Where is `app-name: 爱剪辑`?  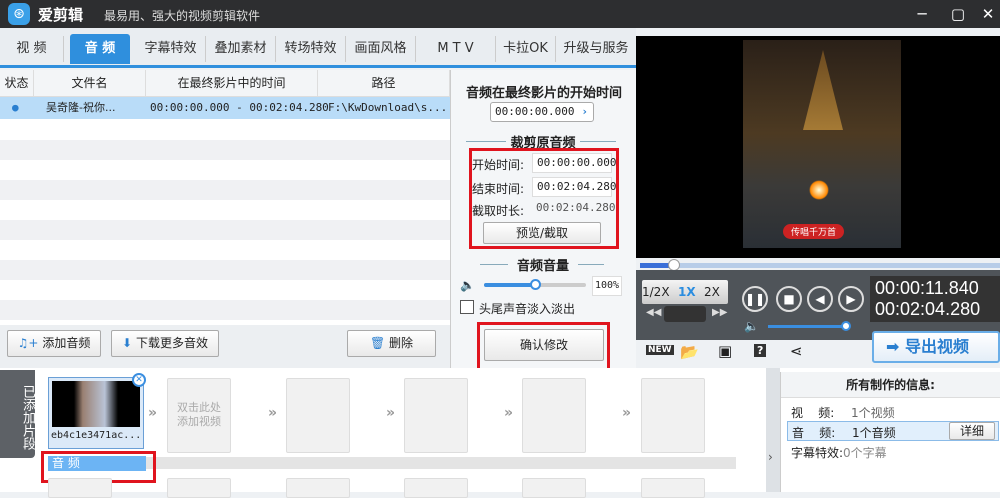 app-name: 爱剪辑 is located at coordinates (61, 15).